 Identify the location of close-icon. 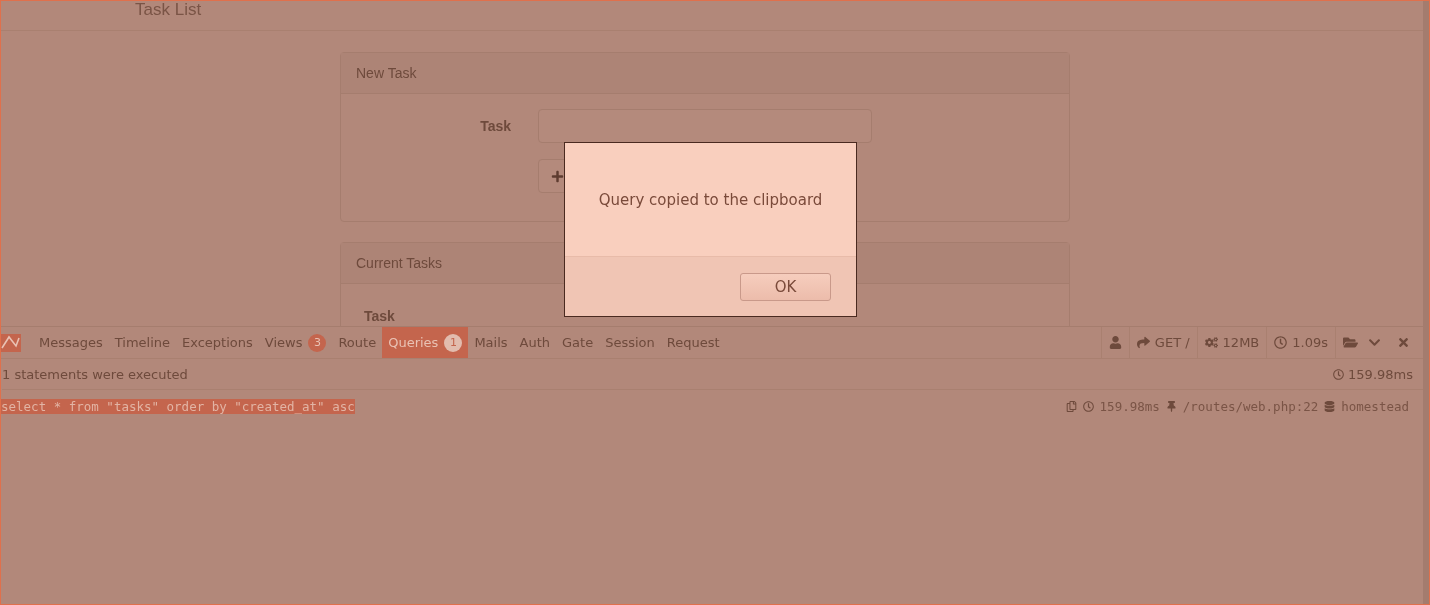
(1403, 342).